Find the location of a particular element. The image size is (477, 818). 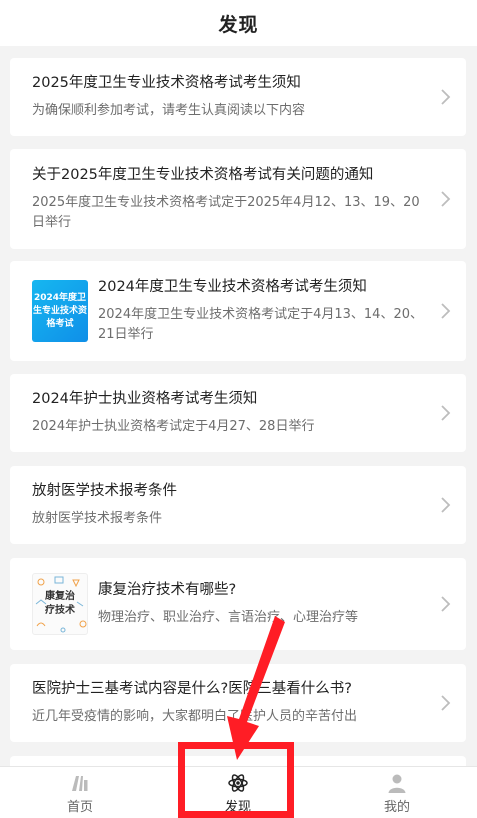

article-title: 2024年度卫生专业技术资格考试考生须知 is located at coordinates (232, 287).